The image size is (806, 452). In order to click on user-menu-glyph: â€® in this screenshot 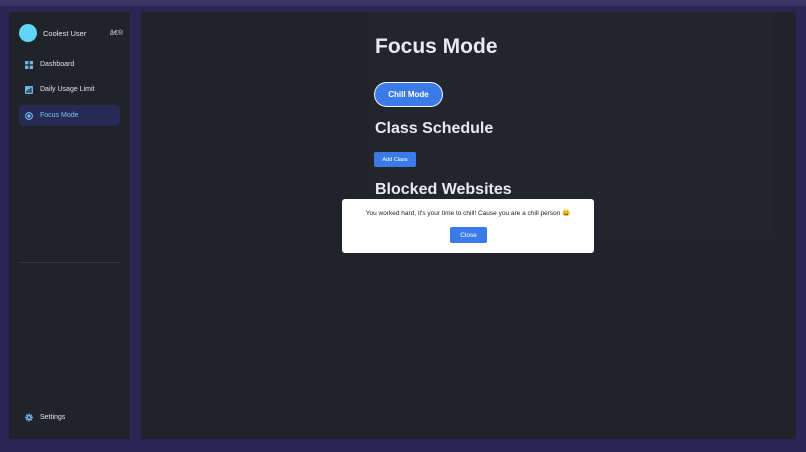, I will do `click(116, 33)`.